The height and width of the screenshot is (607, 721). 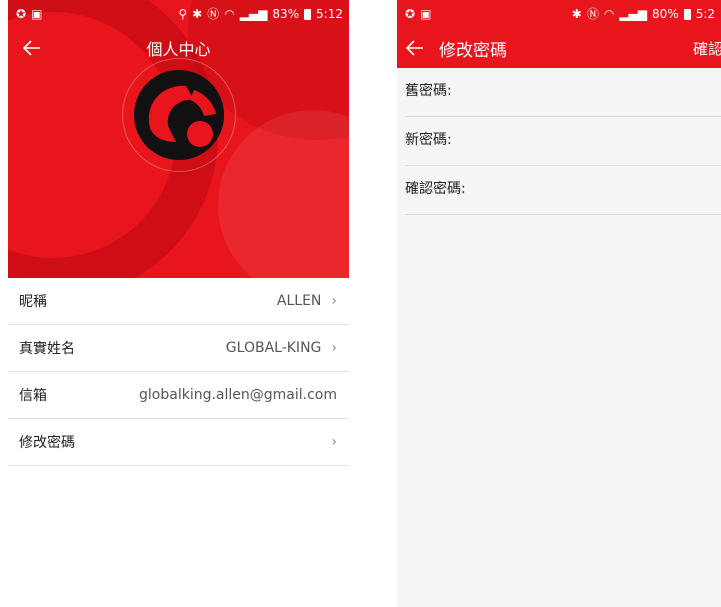 I want to click on new-password-label: 新密碼:, so click(x=428, y=140).